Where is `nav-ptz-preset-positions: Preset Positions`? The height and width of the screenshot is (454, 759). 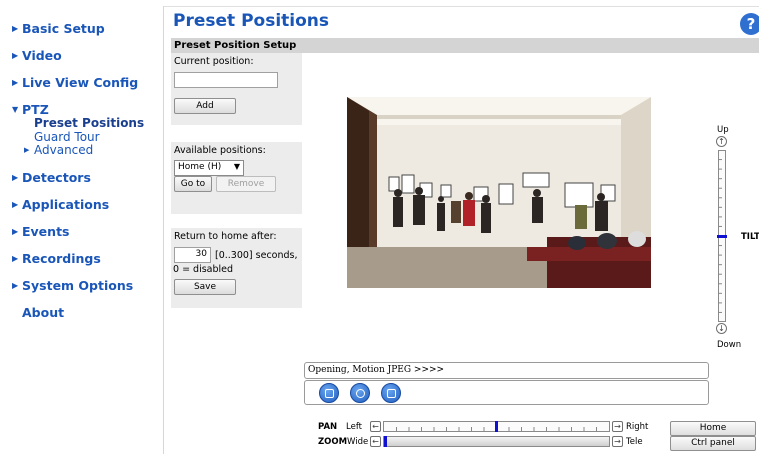 nav-ptz-preset-positions: Preset Positions is located at coordinates (89, 123).